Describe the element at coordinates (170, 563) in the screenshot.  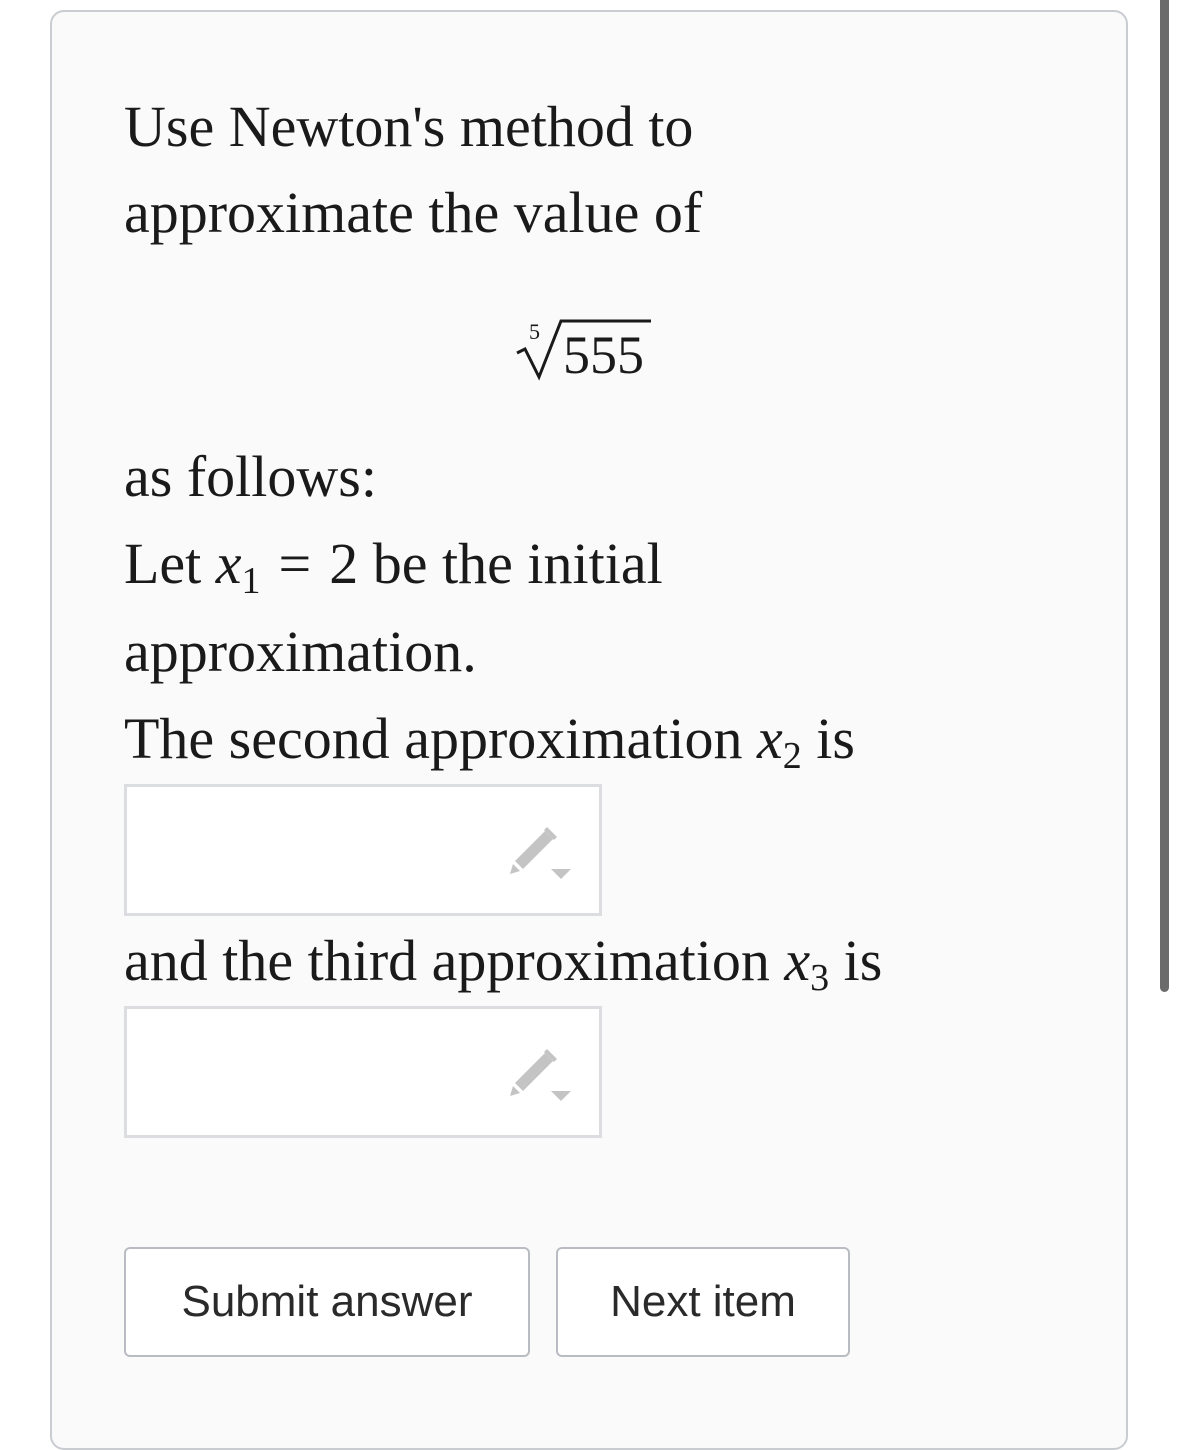
I see `let-prefix: Let` at that location.